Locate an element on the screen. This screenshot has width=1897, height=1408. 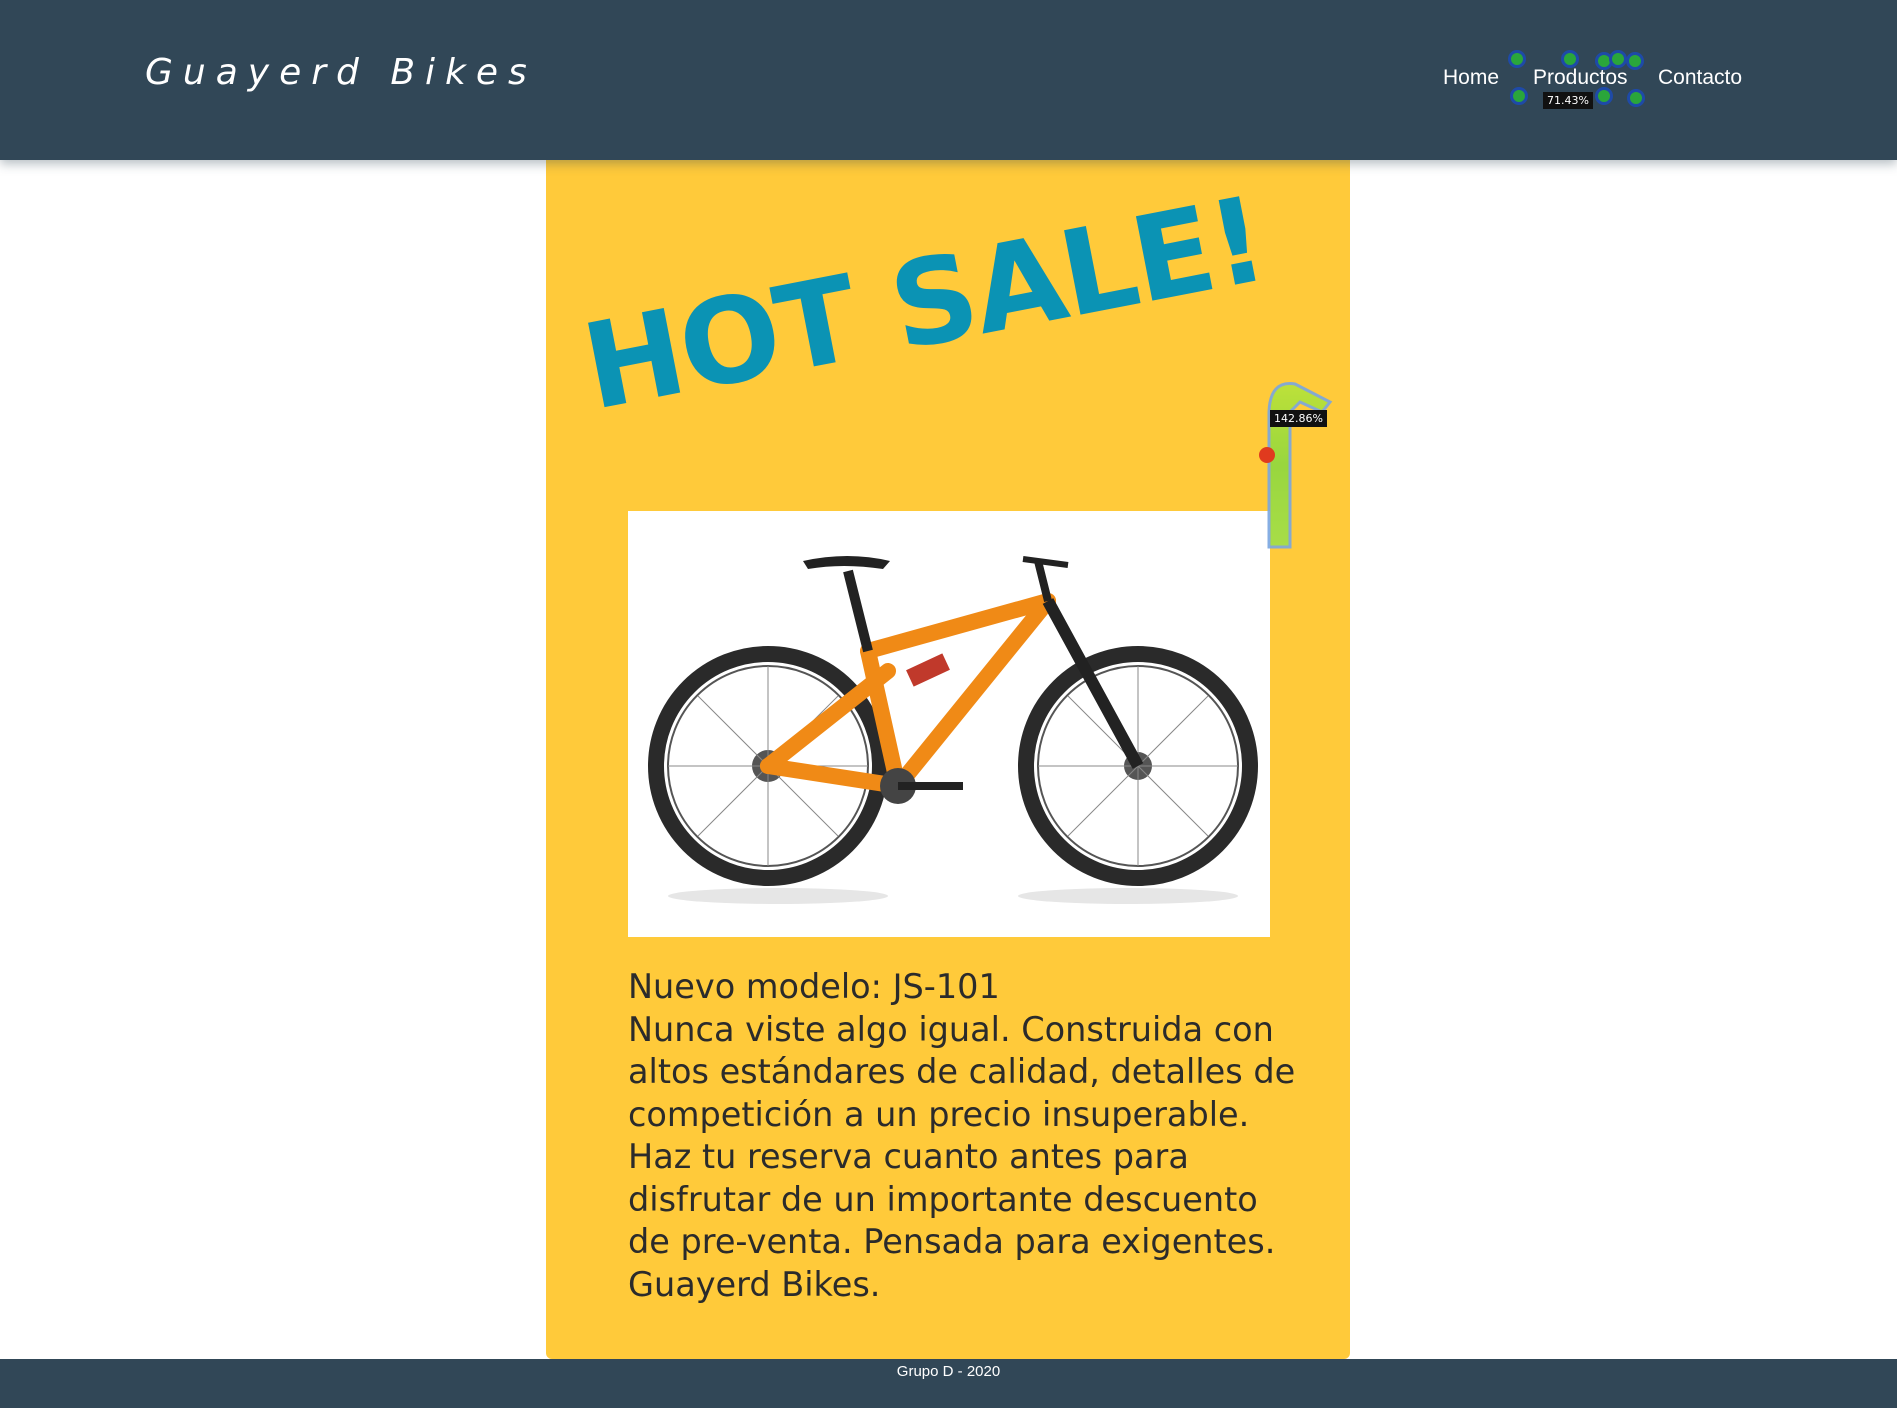
site-footer: Grupo D - 2020 is located at coordinates (948, 1383).